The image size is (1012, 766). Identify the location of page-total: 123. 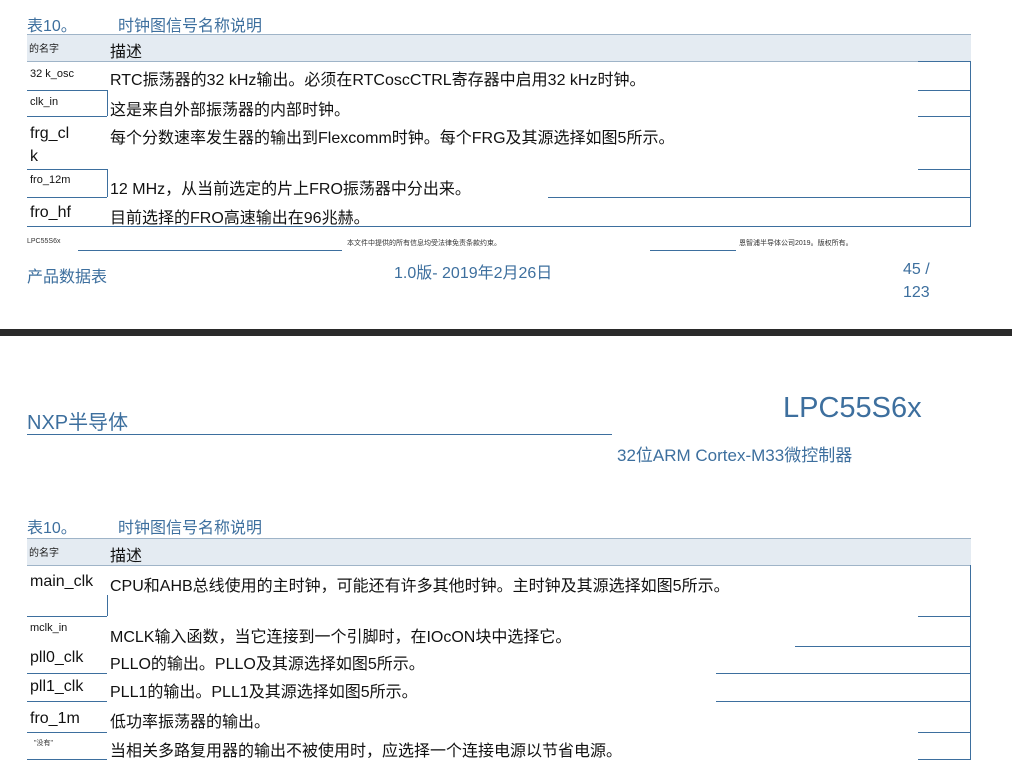
(916, 292).